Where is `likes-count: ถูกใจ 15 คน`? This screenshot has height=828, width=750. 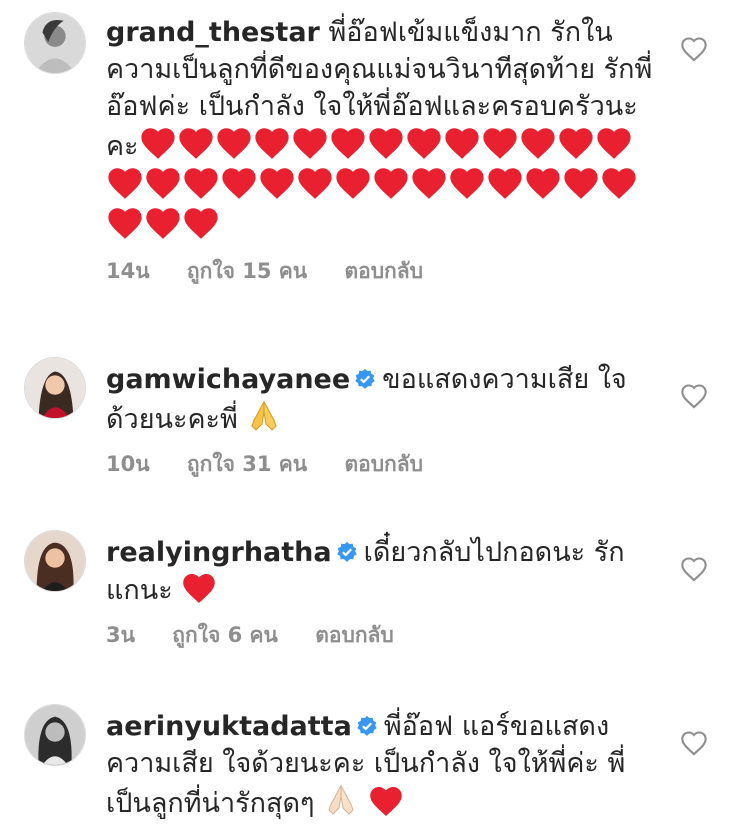 likes-count: ถูกใจ 15 คน is located at coordinates (247, 271).